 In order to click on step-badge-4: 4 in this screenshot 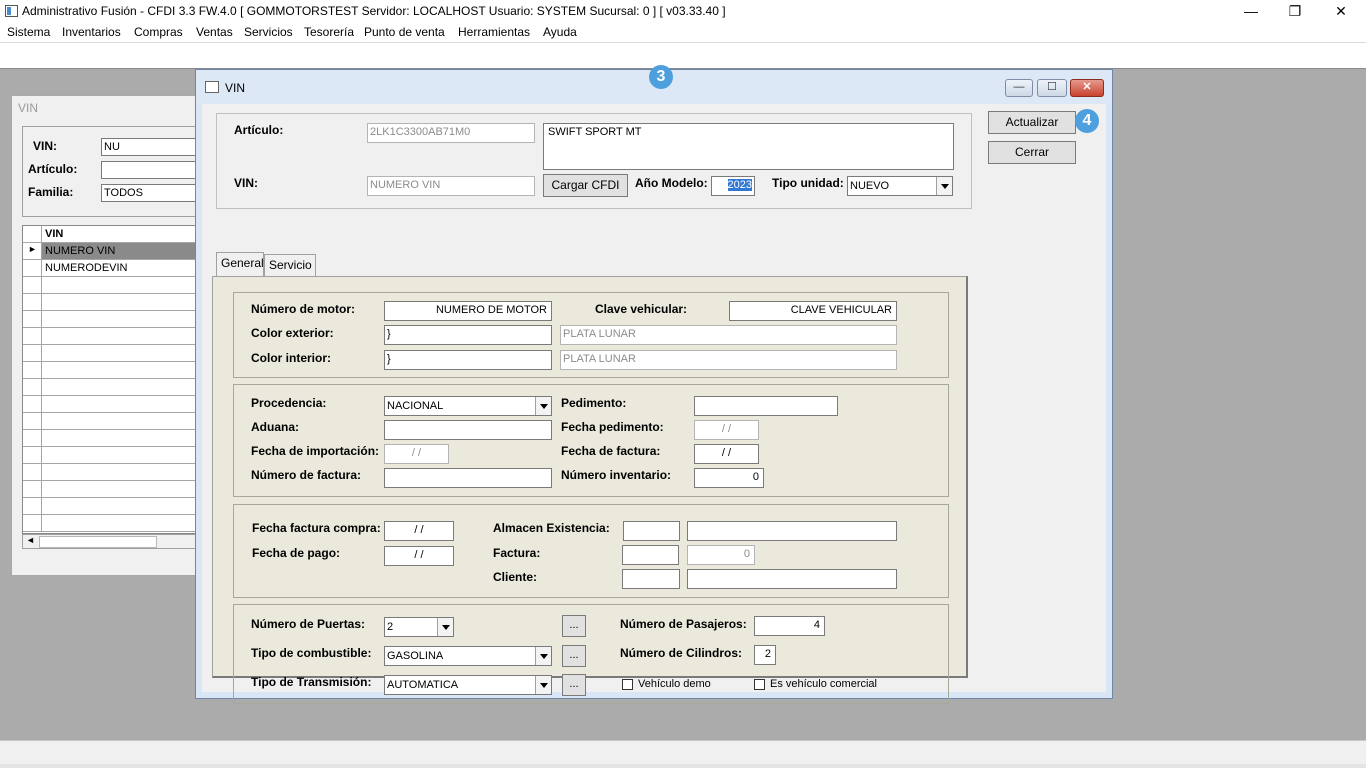, I will do `click(1087, 121)`.